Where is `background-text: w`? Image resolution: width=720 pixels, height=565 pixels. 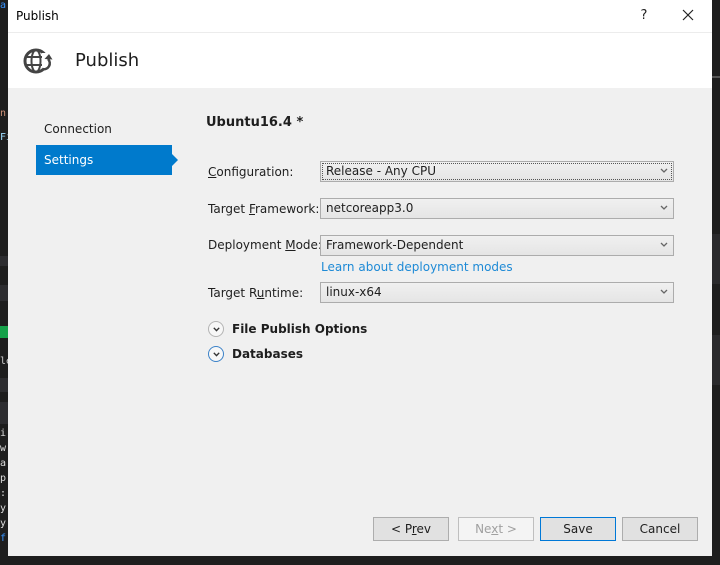 background-text: w is located at coordinates (3, 448).